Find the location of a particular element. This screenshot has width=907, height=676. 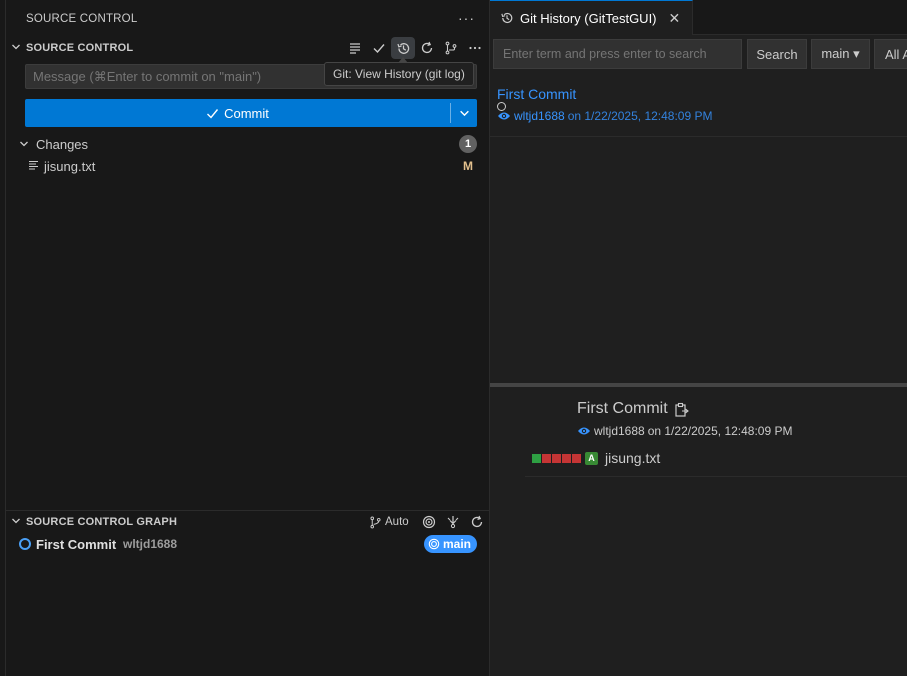

view-title: SOURCE CONTROL is located at coordinates (82, 19).